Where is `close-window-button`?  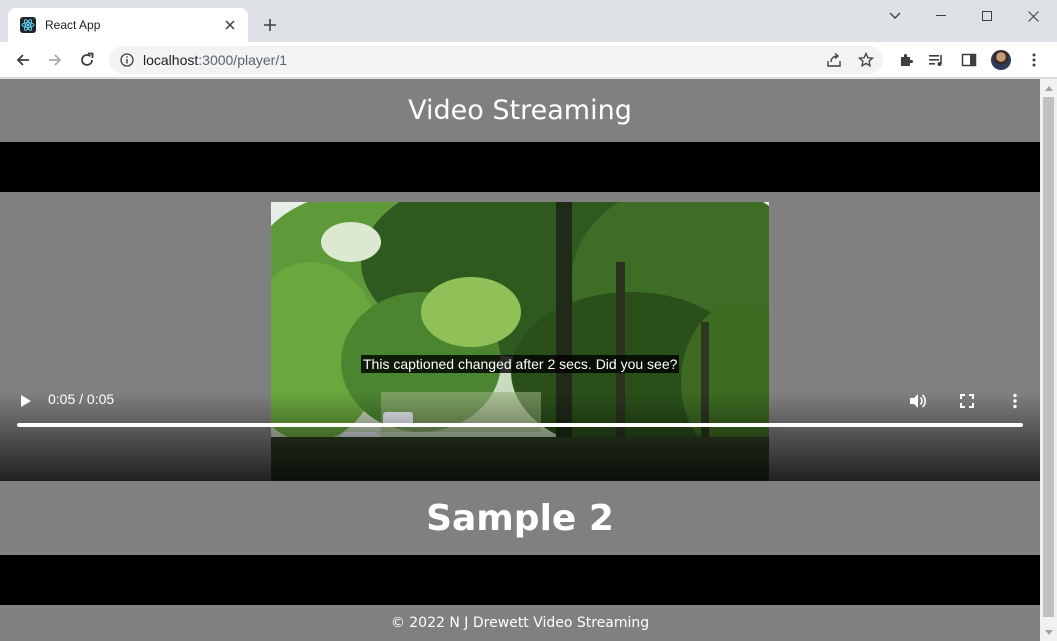 close-window-button is located at coordinates (1033, 16).